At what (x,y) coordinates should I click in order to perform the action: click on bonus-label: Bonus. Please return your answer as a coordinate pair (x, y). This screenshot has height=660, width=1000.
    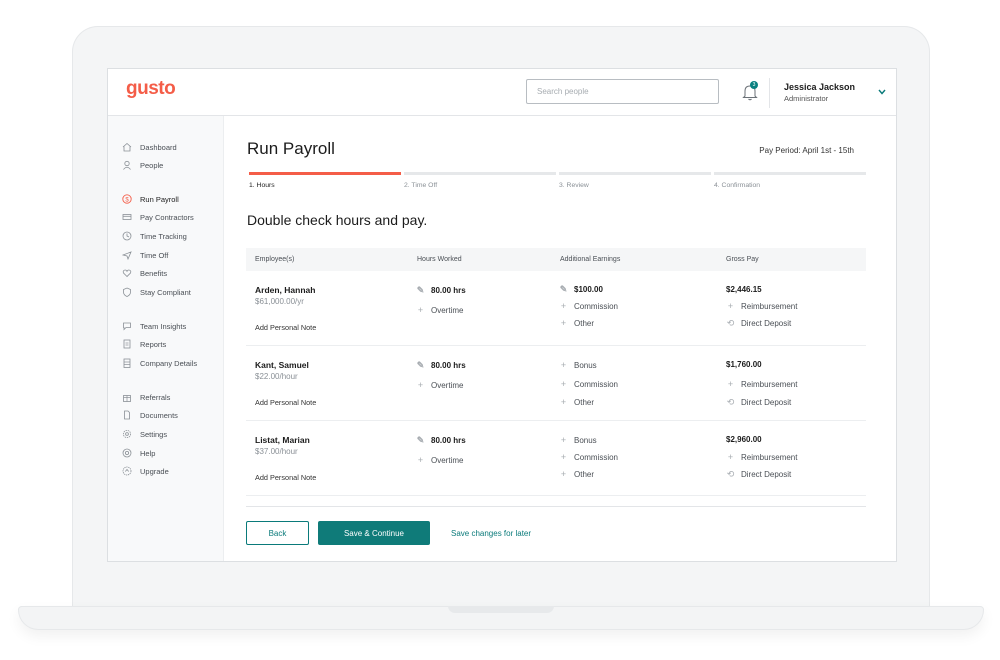
    Looking at the image, I should click on (585, 440).